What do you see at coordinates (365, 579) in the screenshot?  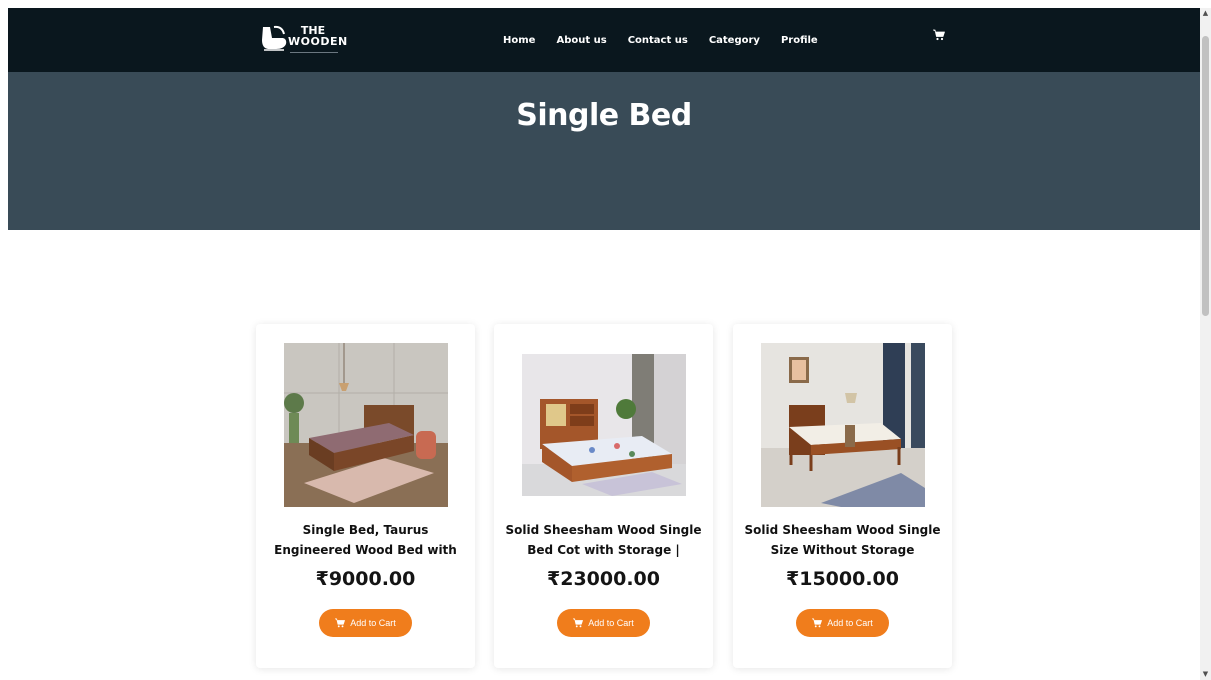 I see `product-price: ₹9000.00` at bounding box center [365, 579].